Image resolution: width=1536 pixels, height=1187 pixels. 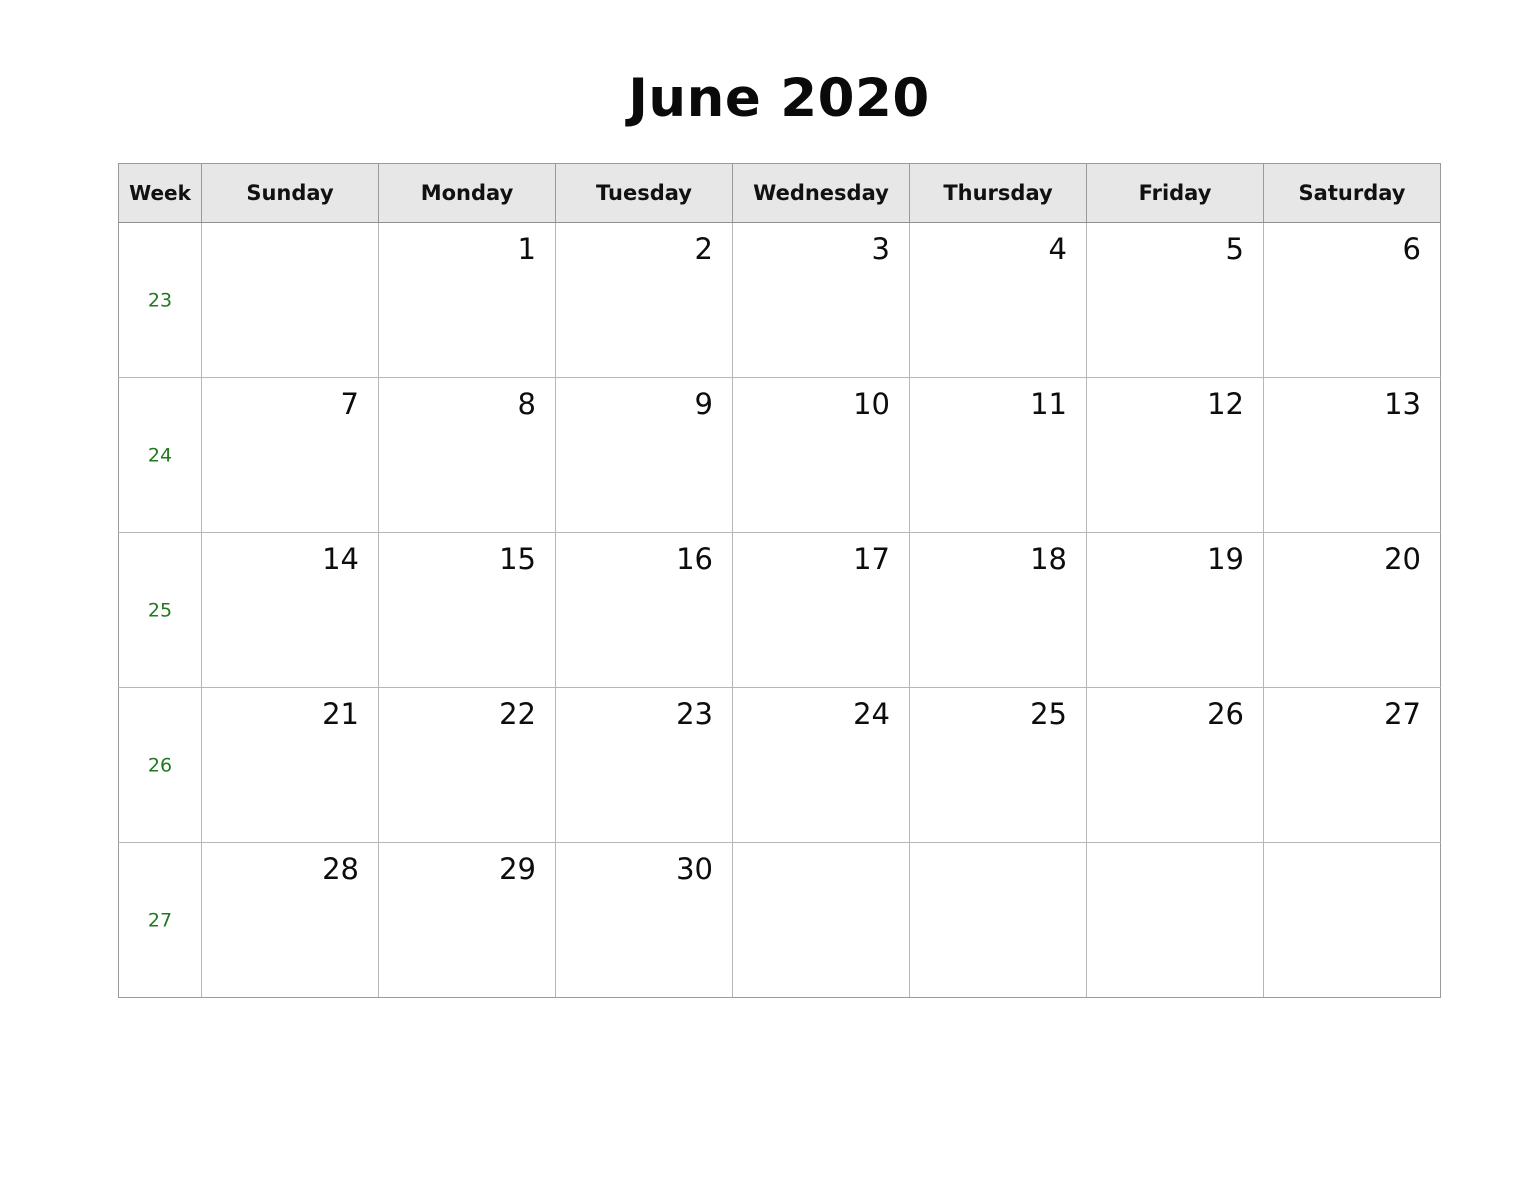 What do you see at coordinates (703, 404) in the screenshot?
I see `day-number: 9` at bounding box center [703, 404].